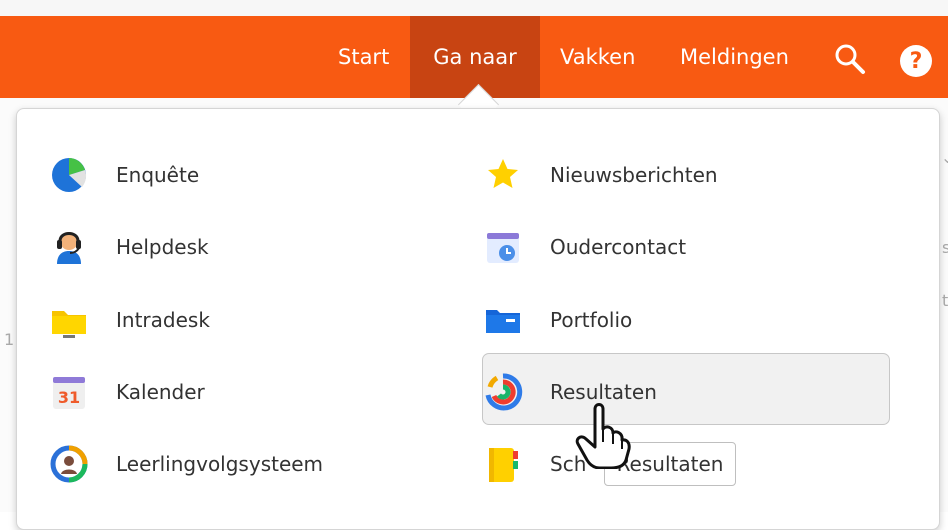 This screenshot has width=948, height=530. I want to click on menu-item-helpdesk: Helpdesk, so click(128, 247).